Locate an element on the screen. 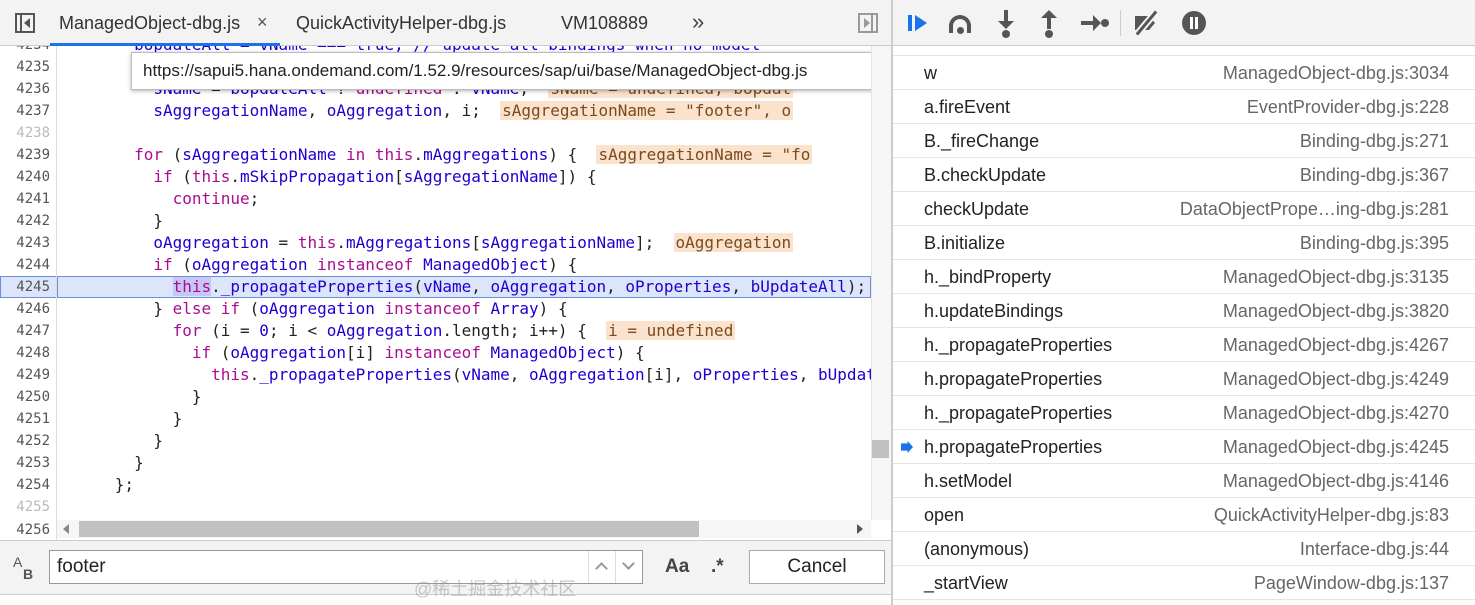 Image resolution: width=1475 pixels, height=605 pixels. code-line: continue; is located at coordinates (216, 198).